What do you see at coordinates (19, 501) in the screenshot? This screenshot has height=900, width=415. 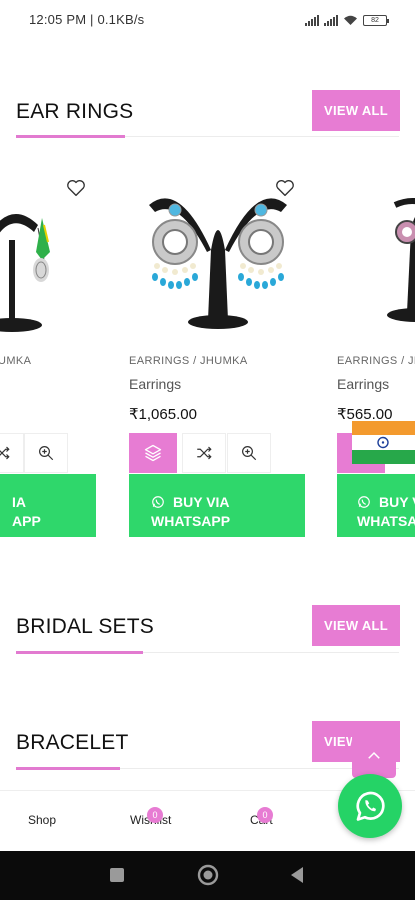 I see `whatsapp-button-label: IA` at bounding box center [19, 501].